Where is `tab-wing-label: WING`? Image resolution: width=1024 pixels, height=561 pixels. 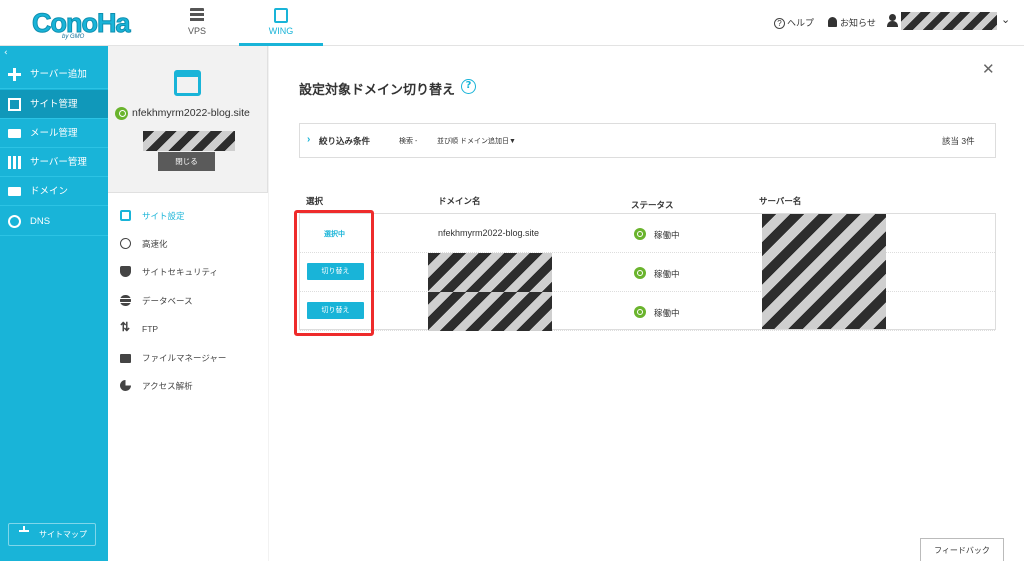
tab-wing-label: WING is located at coordinates (281, 31).